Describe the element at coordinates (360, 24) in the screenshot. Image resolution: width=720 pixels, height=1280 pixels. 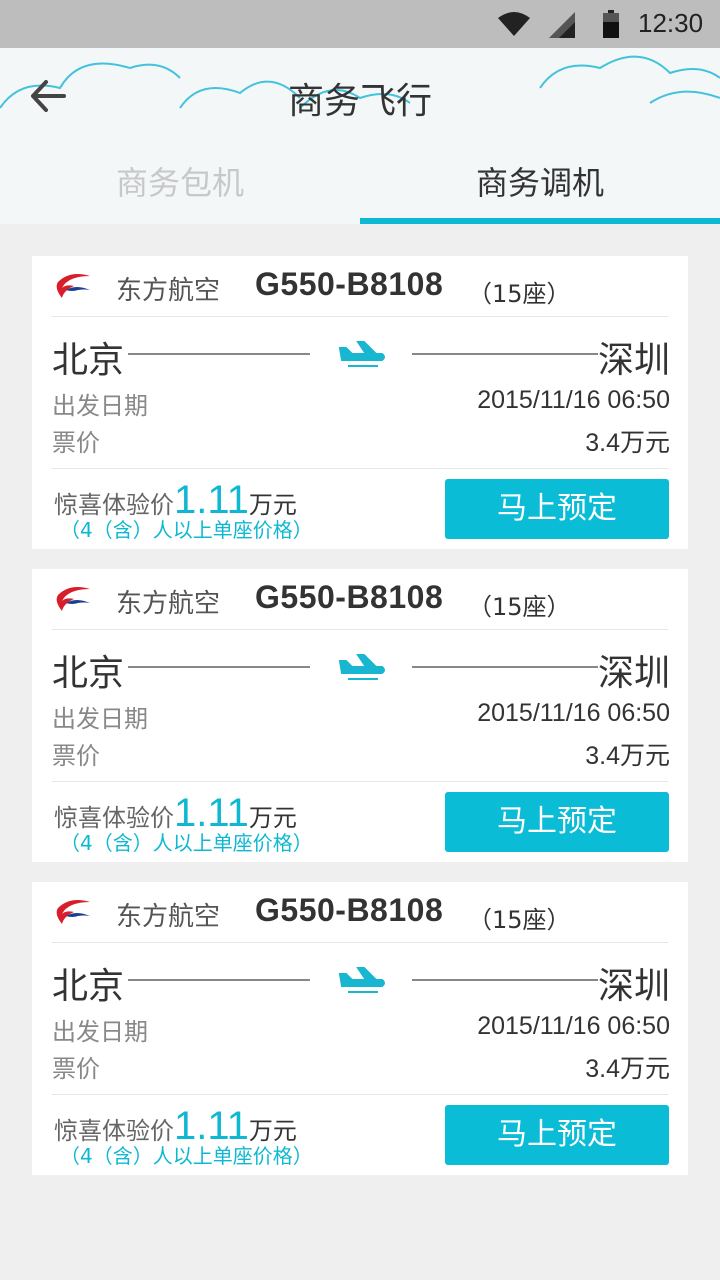
I see `status-bar: 12:30` at that location.